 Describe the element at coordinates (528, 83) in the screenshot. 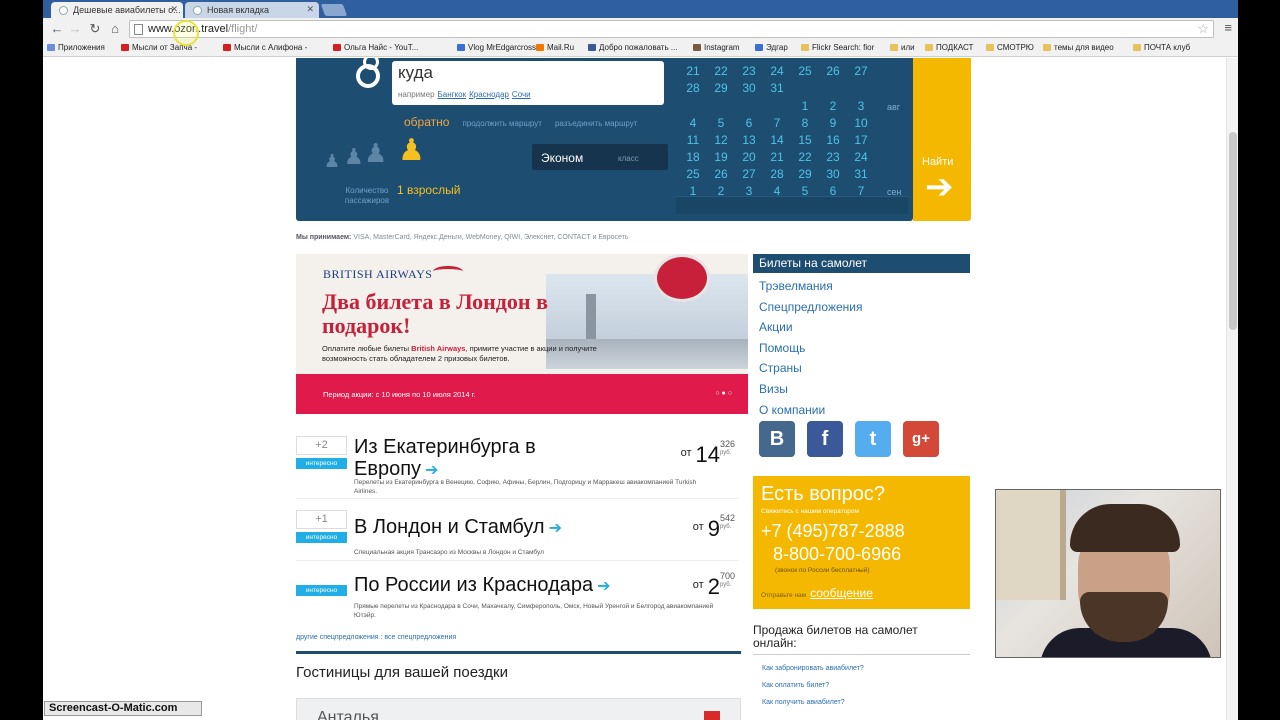

I see `destination-box: куда например Бангкок Краснодар Сочи` at that location.